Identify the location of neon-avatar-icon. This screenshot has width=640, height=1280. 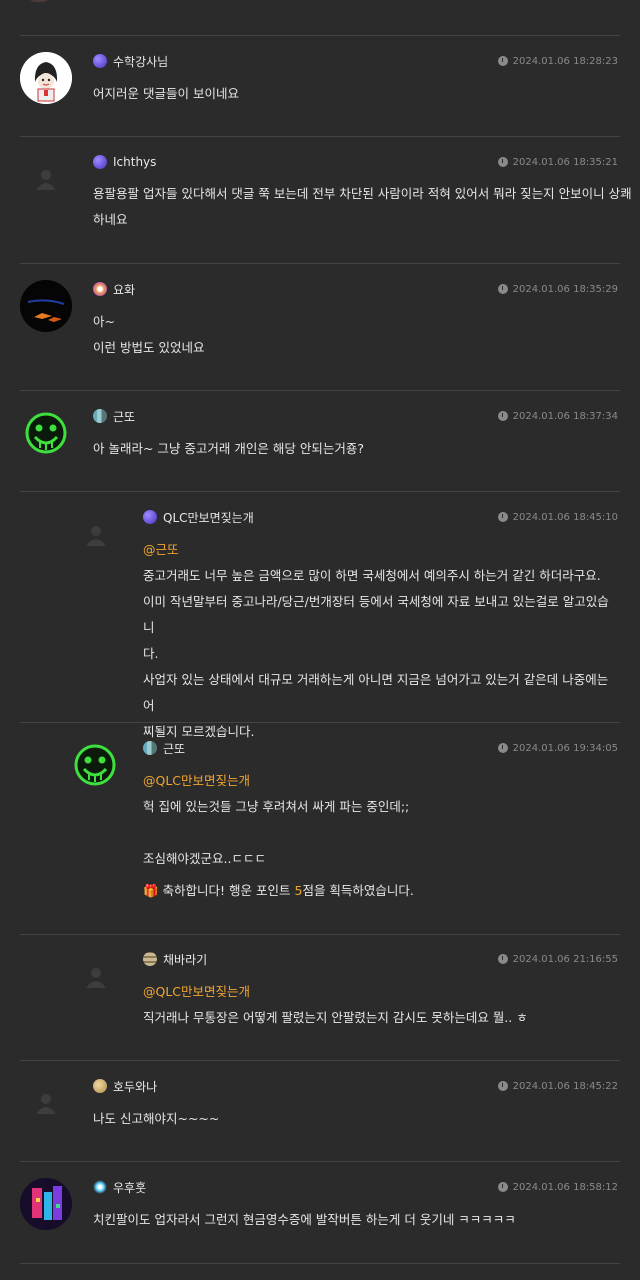
(46, 1204).